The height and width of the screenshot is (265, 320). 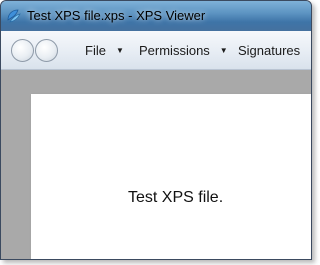 I want to click on xps-app-icon, so click(x=14, y=16).